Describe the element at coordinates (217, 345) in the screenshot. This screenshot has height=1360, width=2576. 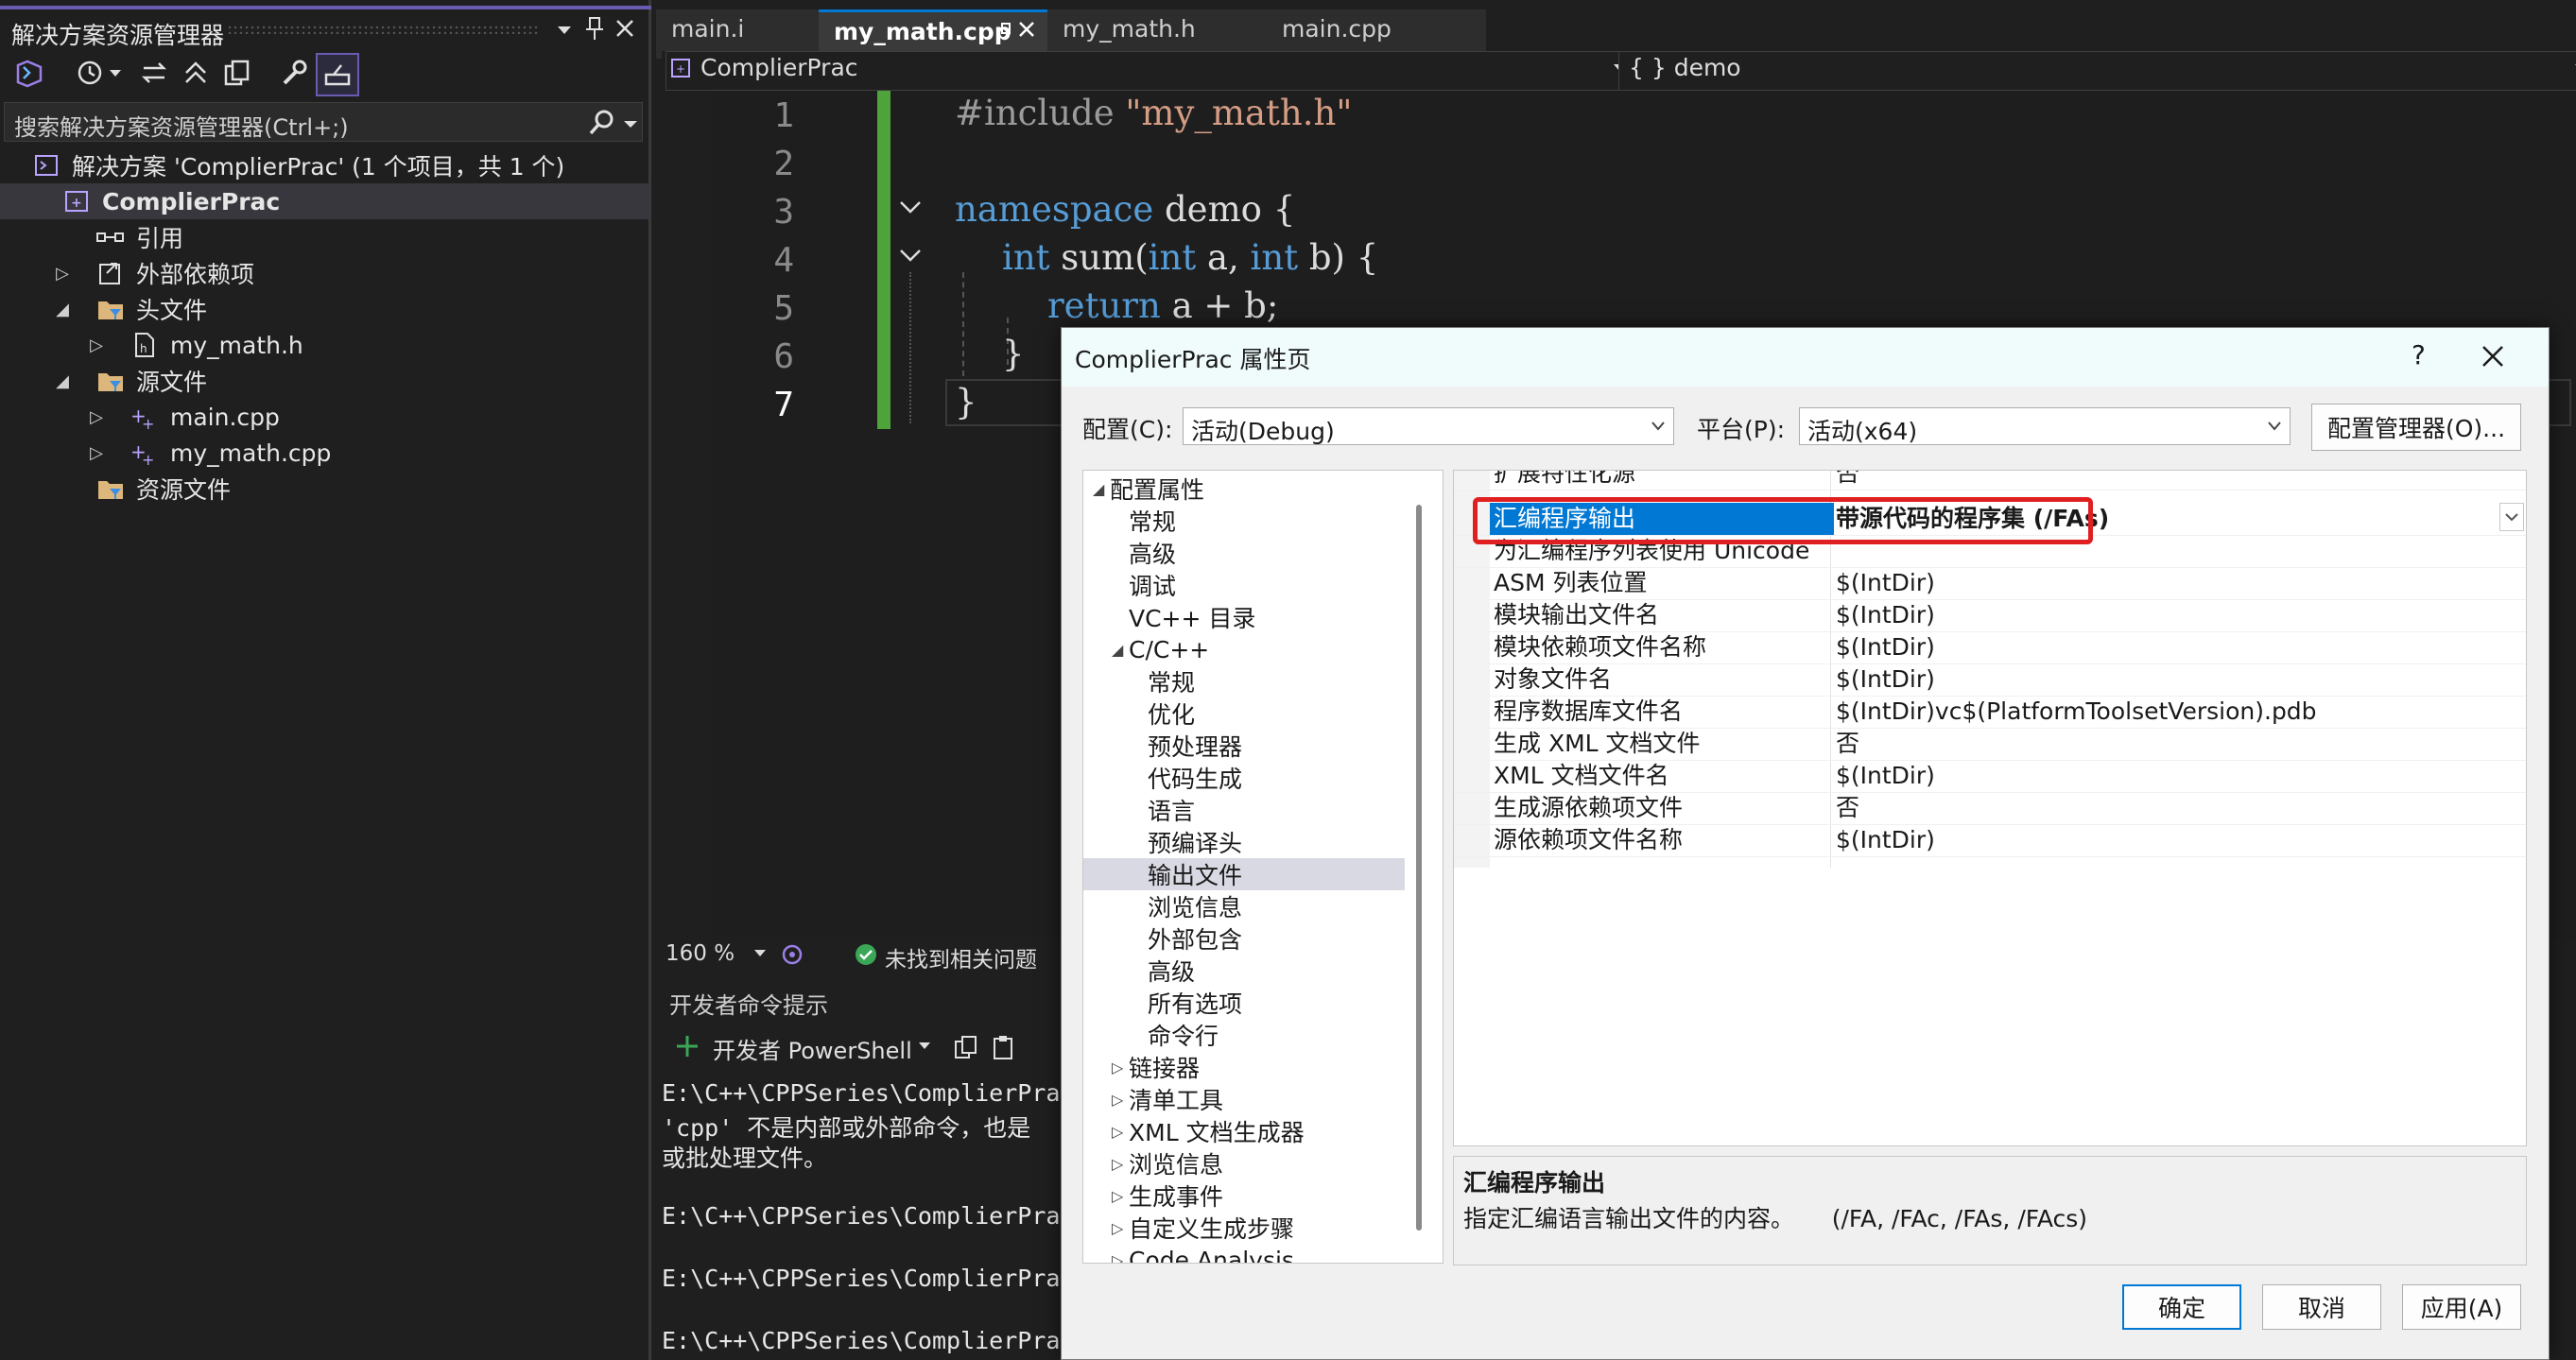
I see `tree-item-my-math-h: h my_math.h` at that location.